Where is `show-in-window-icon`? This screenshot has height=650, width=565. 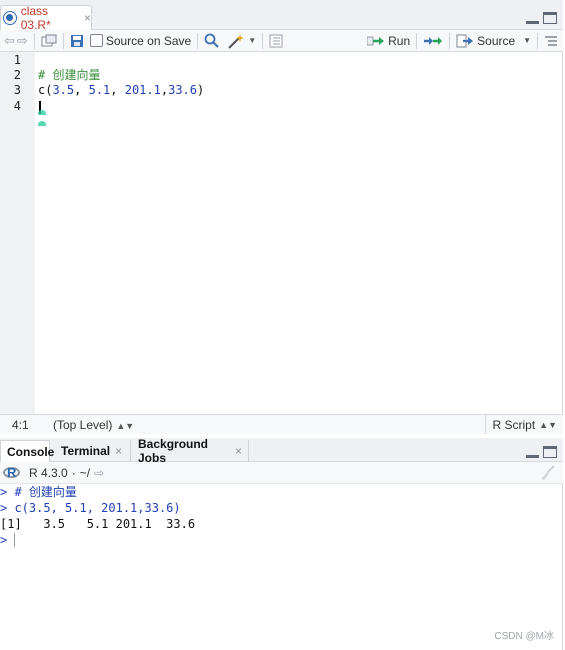 show-in-window-icon is located at coordinates (49, 41).